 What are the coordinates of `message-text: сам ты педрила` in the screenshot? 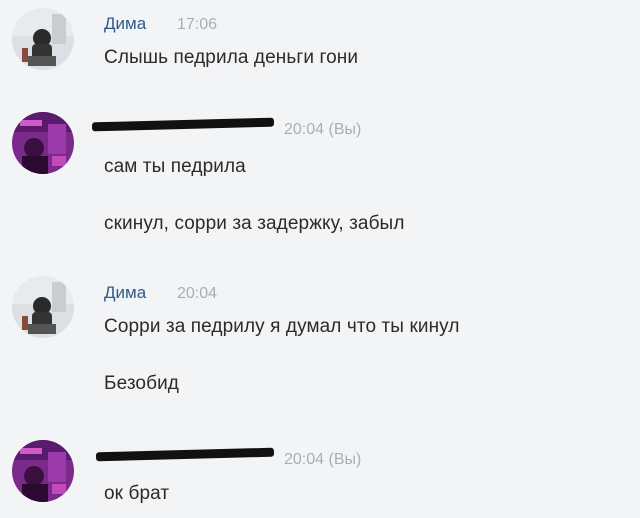 It's located at (175, 166).